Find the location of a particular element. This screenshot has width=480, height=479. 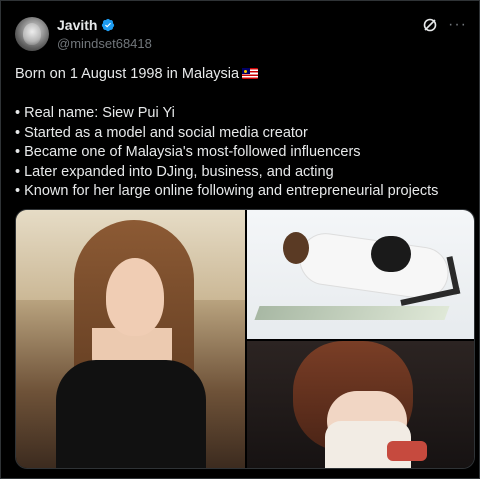

post-top-actions: ··· is located at coordinates (444, 25).